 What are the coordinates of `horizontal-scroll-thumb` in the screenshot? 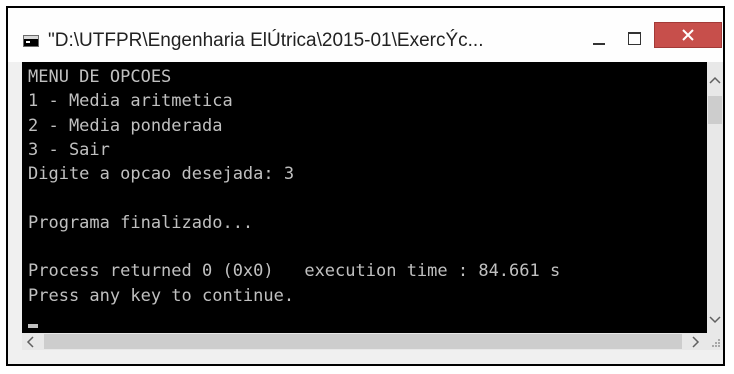 It's located at (363, 341).